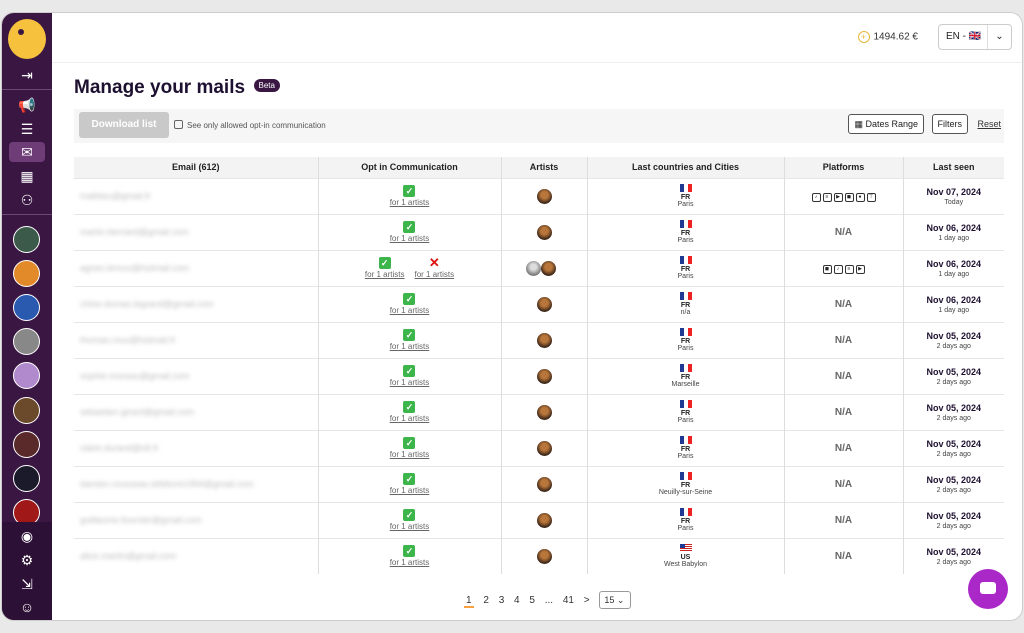 The height and width of the screenshot is (633, 1024). What do you see at coordinates (469, 601) in the screenshot?
I see `page-link: 1` at bounding box center [469, 601].